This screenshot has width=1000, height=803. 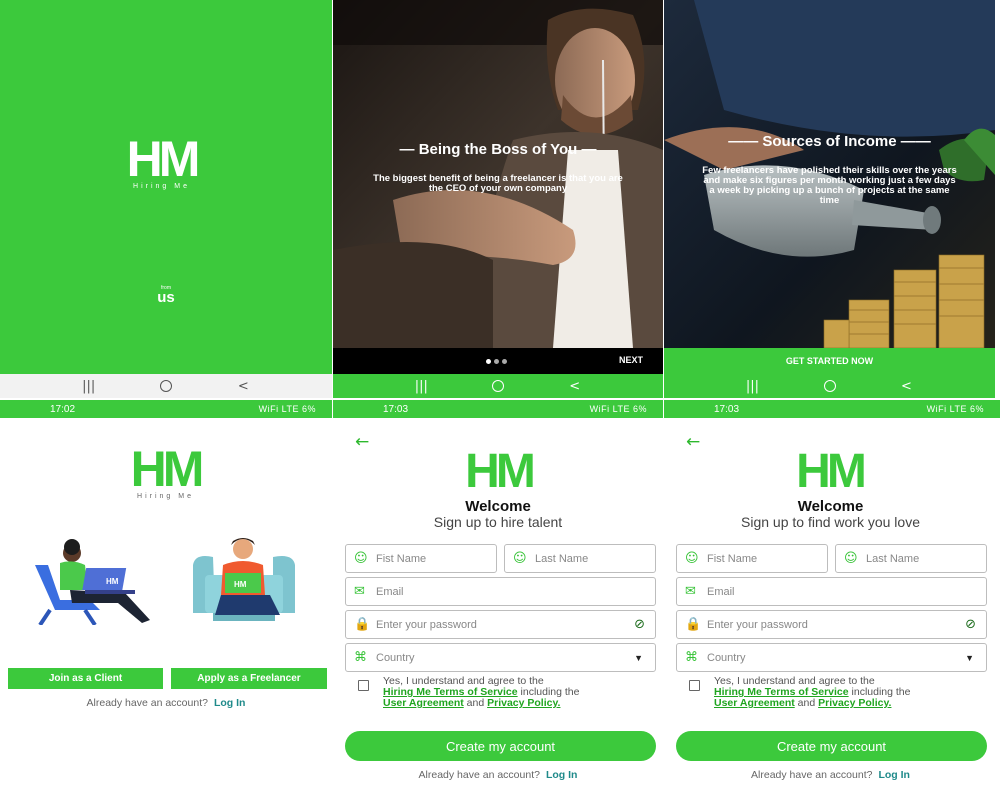 I want to click on signup-subtitle: Sign up to find work you love, so click(x=830, y=522).